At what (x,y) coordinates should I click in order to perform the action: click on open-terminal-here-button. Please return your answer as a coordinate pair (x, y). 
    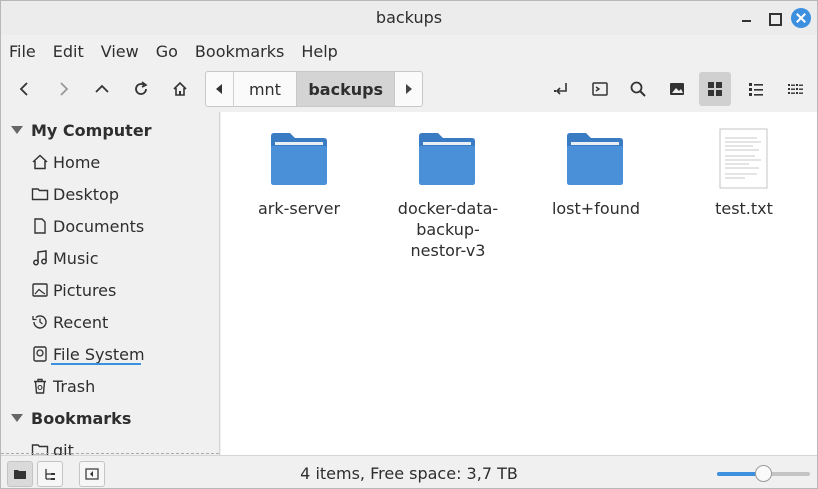
    Looking at the image, I should click on (561, 89).